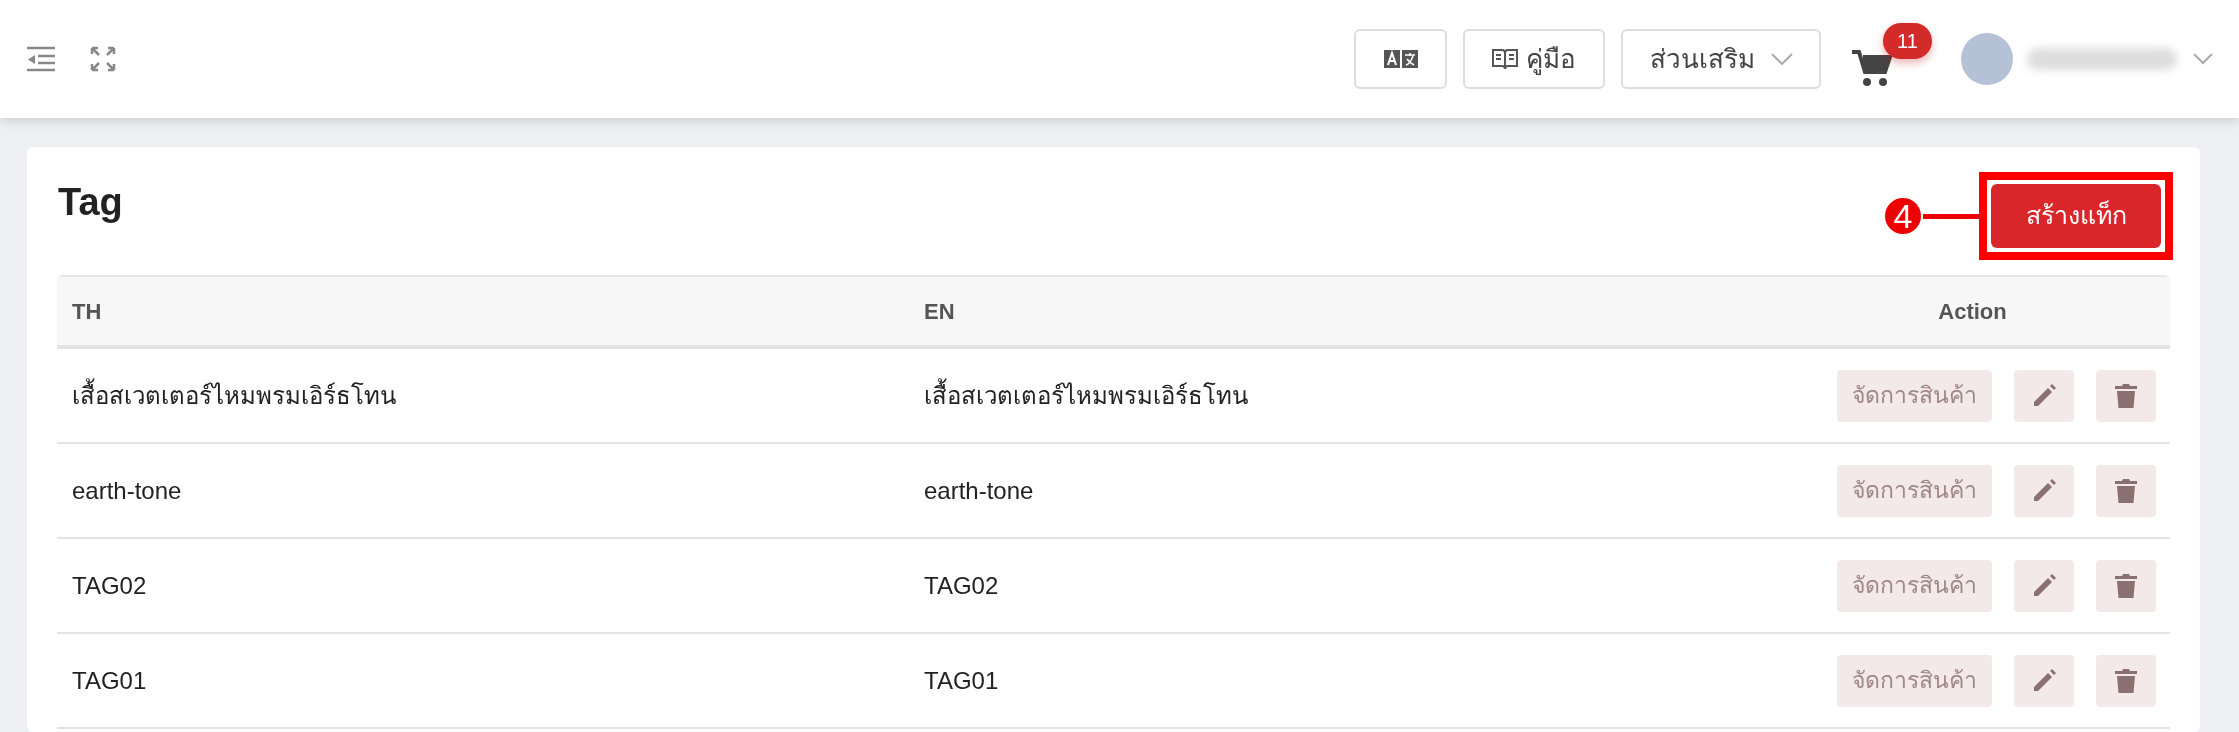 The height and width of the screenshot is (732, 2239). Describe the element at coordinates (127, 490) in the screenshot. I see `th-cell: earth-tone` at that location.